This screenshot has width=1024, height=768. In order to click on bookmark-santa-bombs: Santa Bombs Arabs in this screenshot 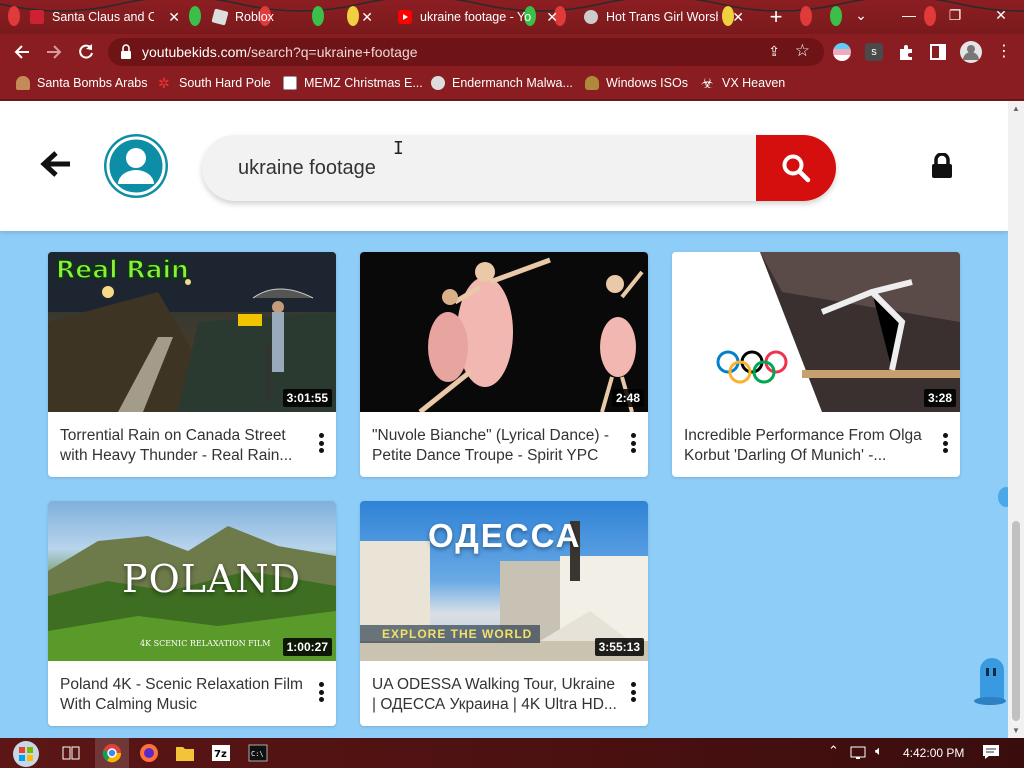, I will do `click(81, 83)`.